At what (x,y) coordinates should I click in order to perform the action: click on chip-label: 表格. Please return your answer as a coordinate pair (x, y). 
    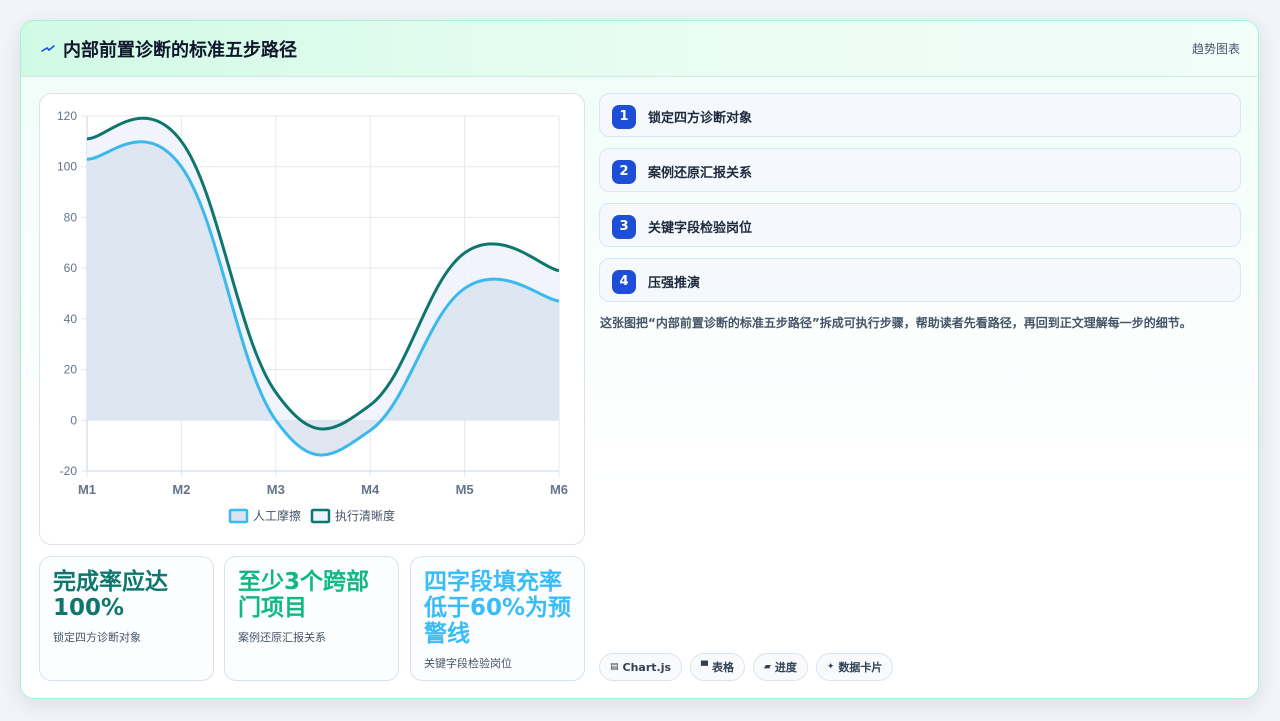
    Looking at the image, I should click on (722, 667).